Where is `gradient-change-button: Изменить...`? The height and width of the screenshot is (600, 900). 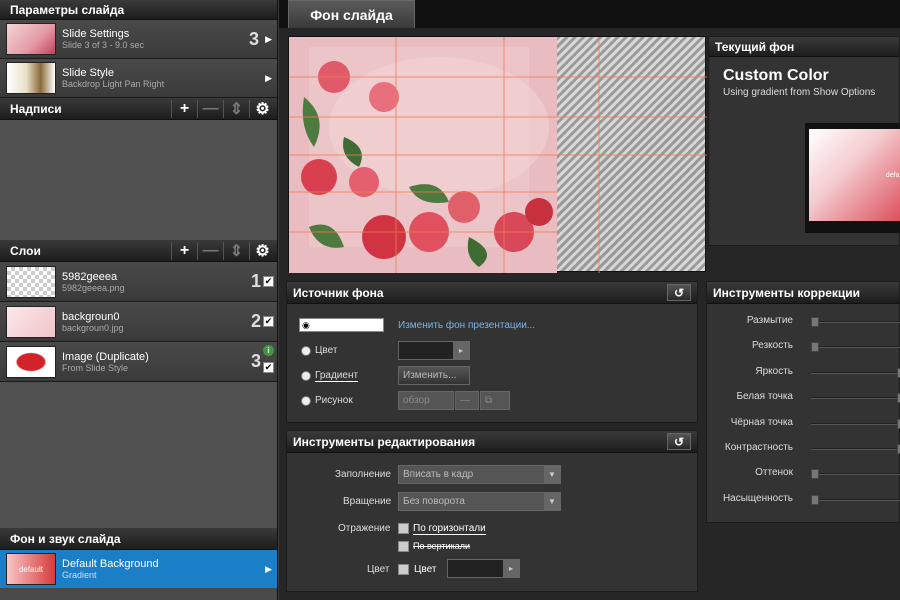
gradient-change-button: Изменить... is located at coordinates (434, 375).